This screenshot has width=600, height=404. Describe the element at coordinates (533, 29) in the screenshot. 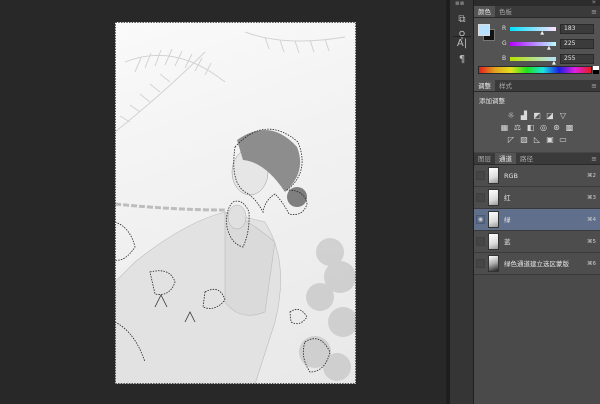

I see `red-slider` at that location.